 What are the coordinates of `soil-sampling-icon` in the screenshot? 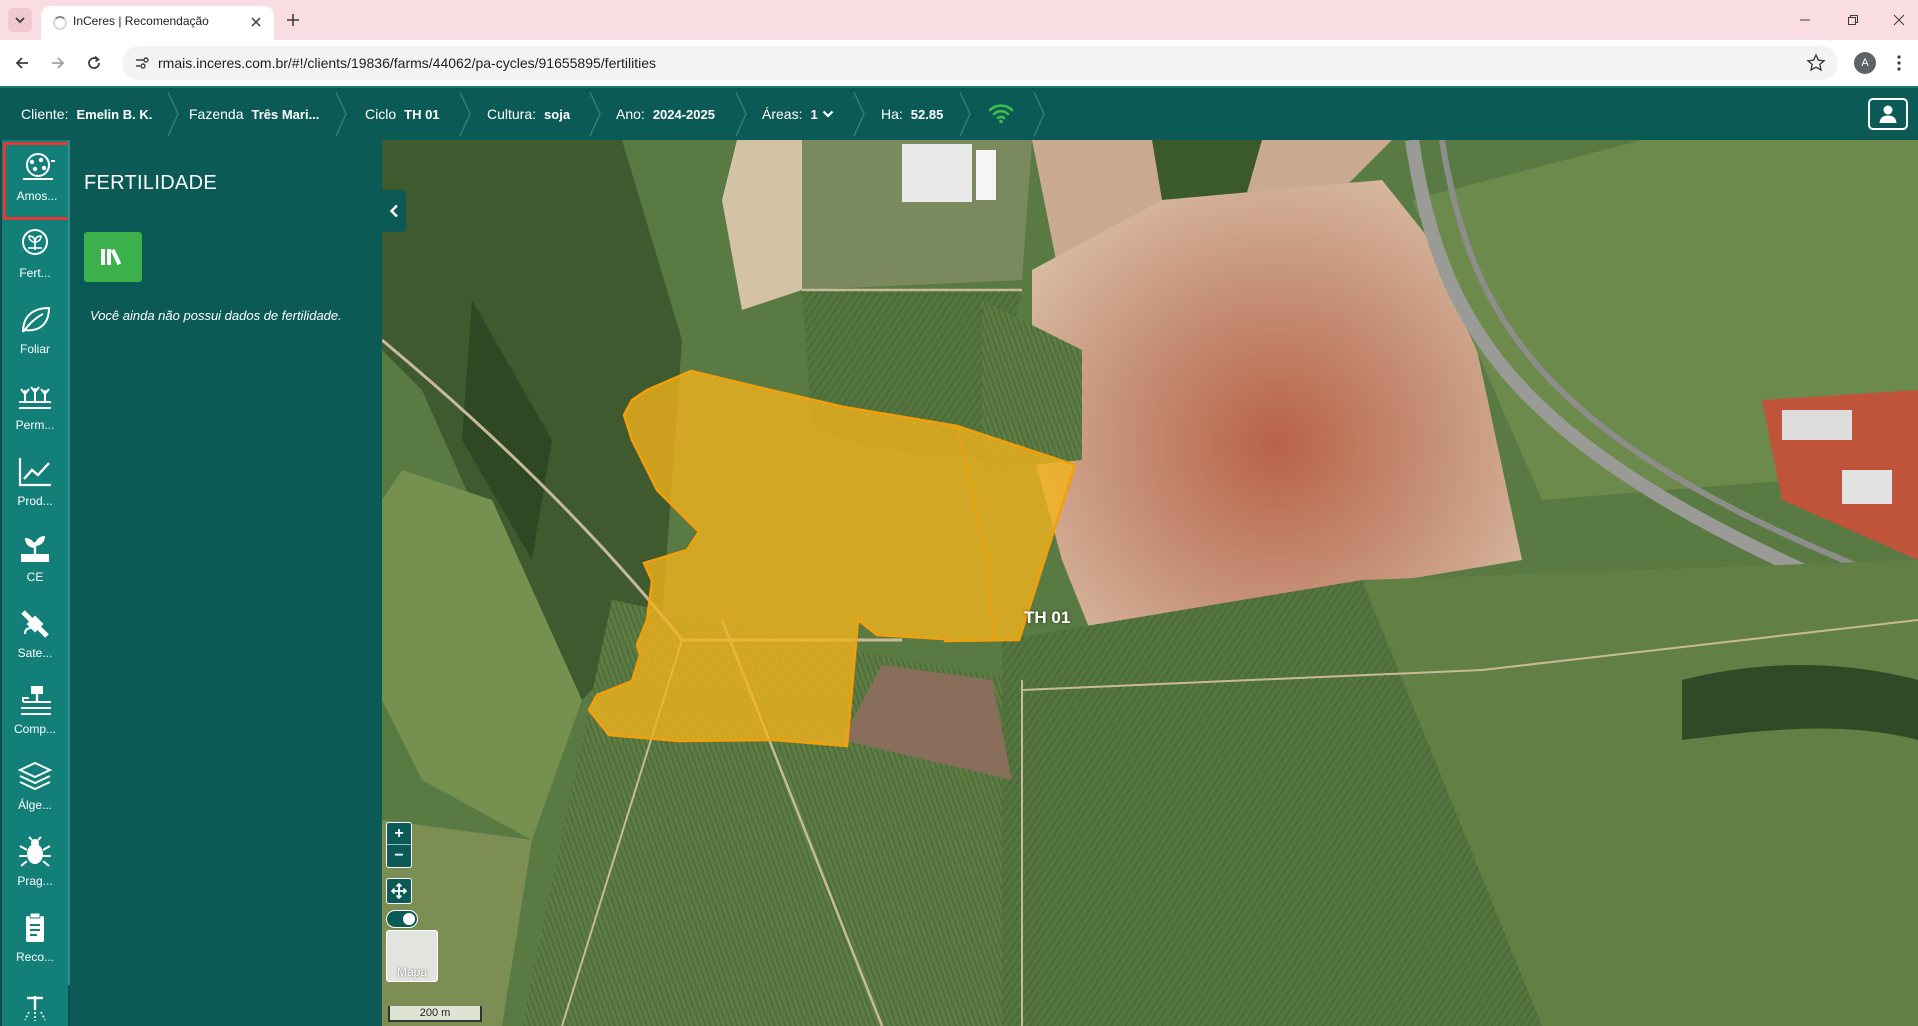 It's located at (39, 166).